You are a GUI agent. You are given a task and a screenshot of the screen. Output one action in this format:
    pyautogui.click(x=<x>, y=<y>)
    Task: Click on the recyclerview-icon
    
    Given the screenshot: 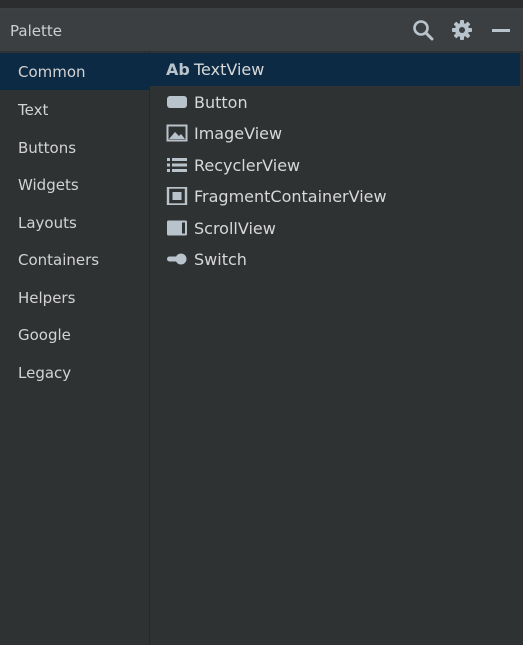 What is the action you would take?
    pyautogui.click(x=177, y=165)
    